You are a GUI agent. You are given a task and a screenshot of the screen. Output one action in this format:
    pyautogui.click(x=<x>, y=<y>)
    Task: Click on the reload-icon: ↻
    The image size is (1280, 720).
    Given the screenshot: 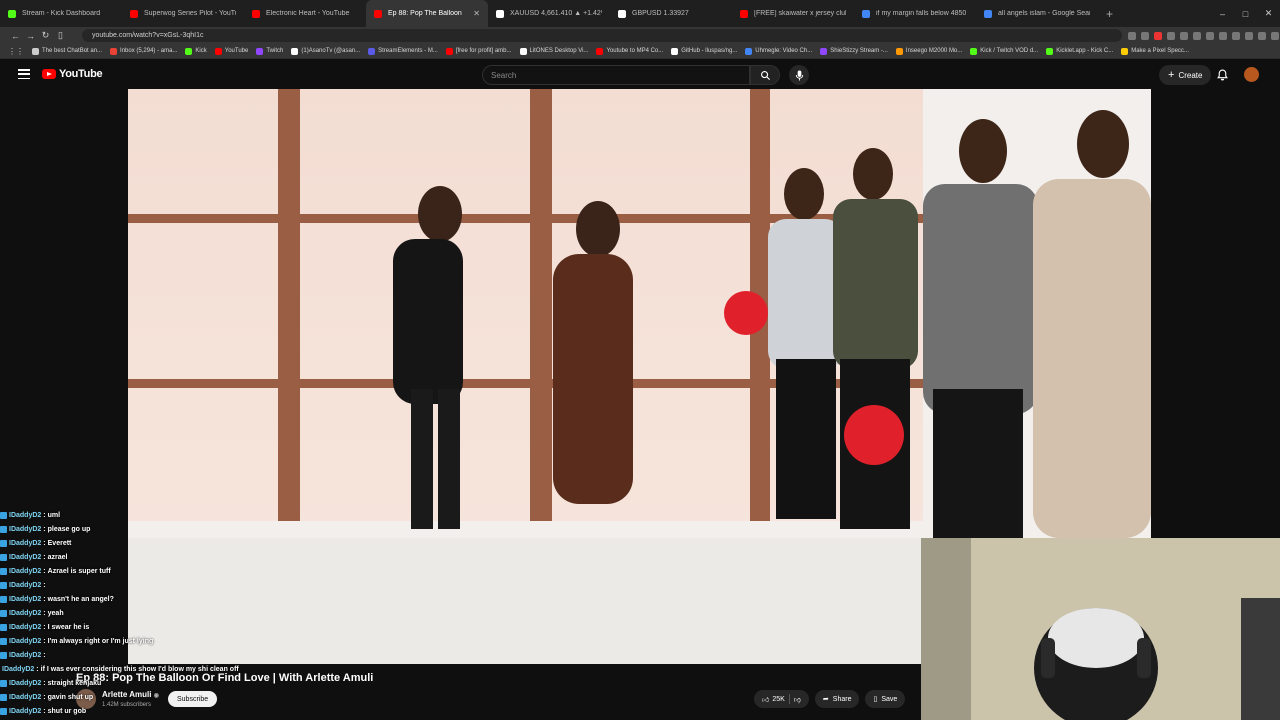 What is the action you would take?
    pyautogui.click(x=45, y=35)
    